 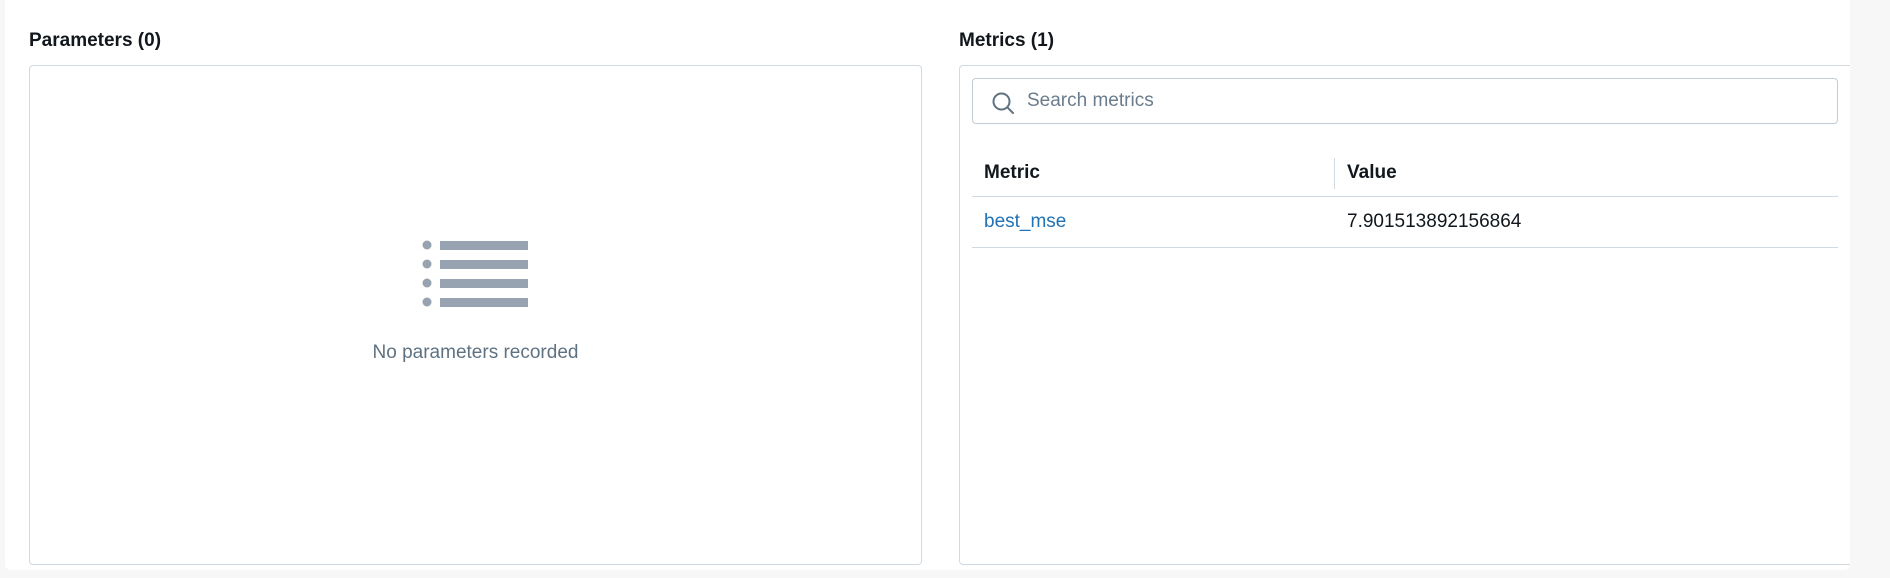 I want to click on metrics-table: Metric Value best_mse 7.901513892156864, so click(x=1405, y=198).